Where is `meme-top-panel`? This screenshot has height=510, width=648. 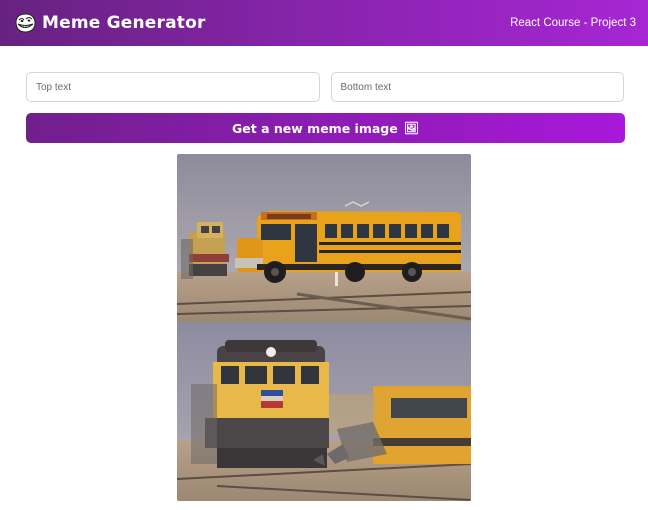
meme-top-panel is located at coordinates (324, 238).